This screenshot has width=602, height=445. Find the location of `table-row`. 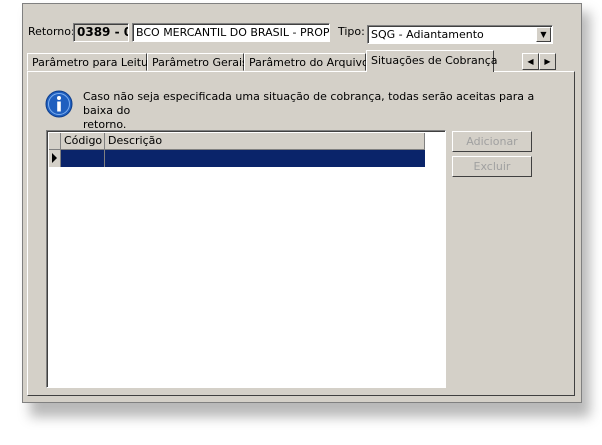

table-row is located at coordinates (243, 158).